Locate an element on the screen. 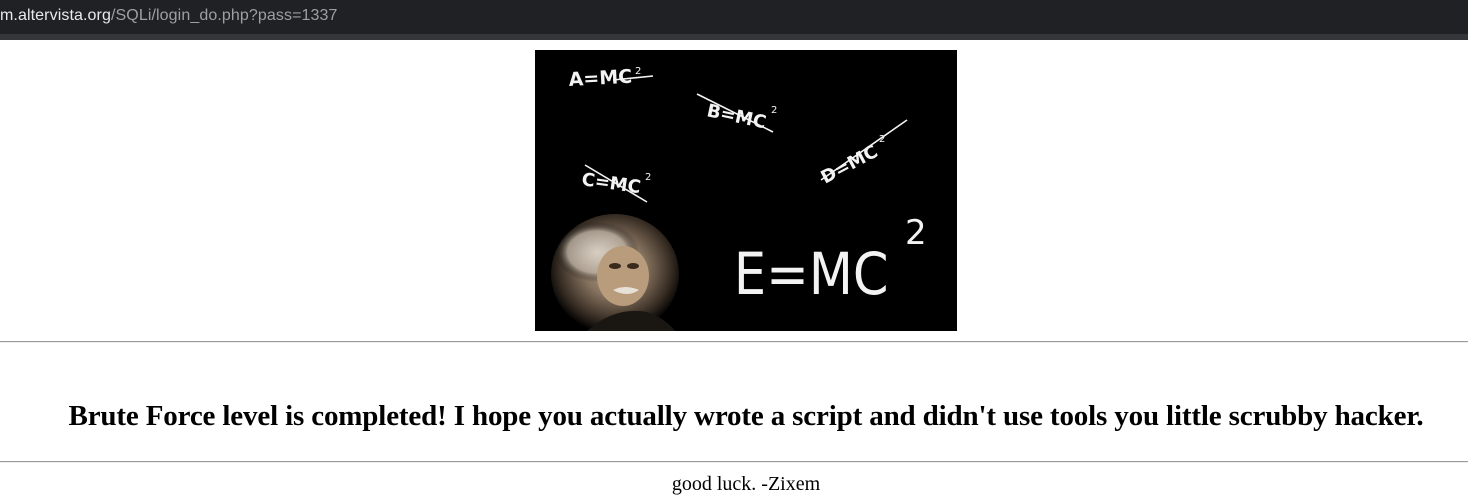 The height and width of the screenshot is (501, 1468). equation-e-sup: 2 is located at coordinates (916, 233).